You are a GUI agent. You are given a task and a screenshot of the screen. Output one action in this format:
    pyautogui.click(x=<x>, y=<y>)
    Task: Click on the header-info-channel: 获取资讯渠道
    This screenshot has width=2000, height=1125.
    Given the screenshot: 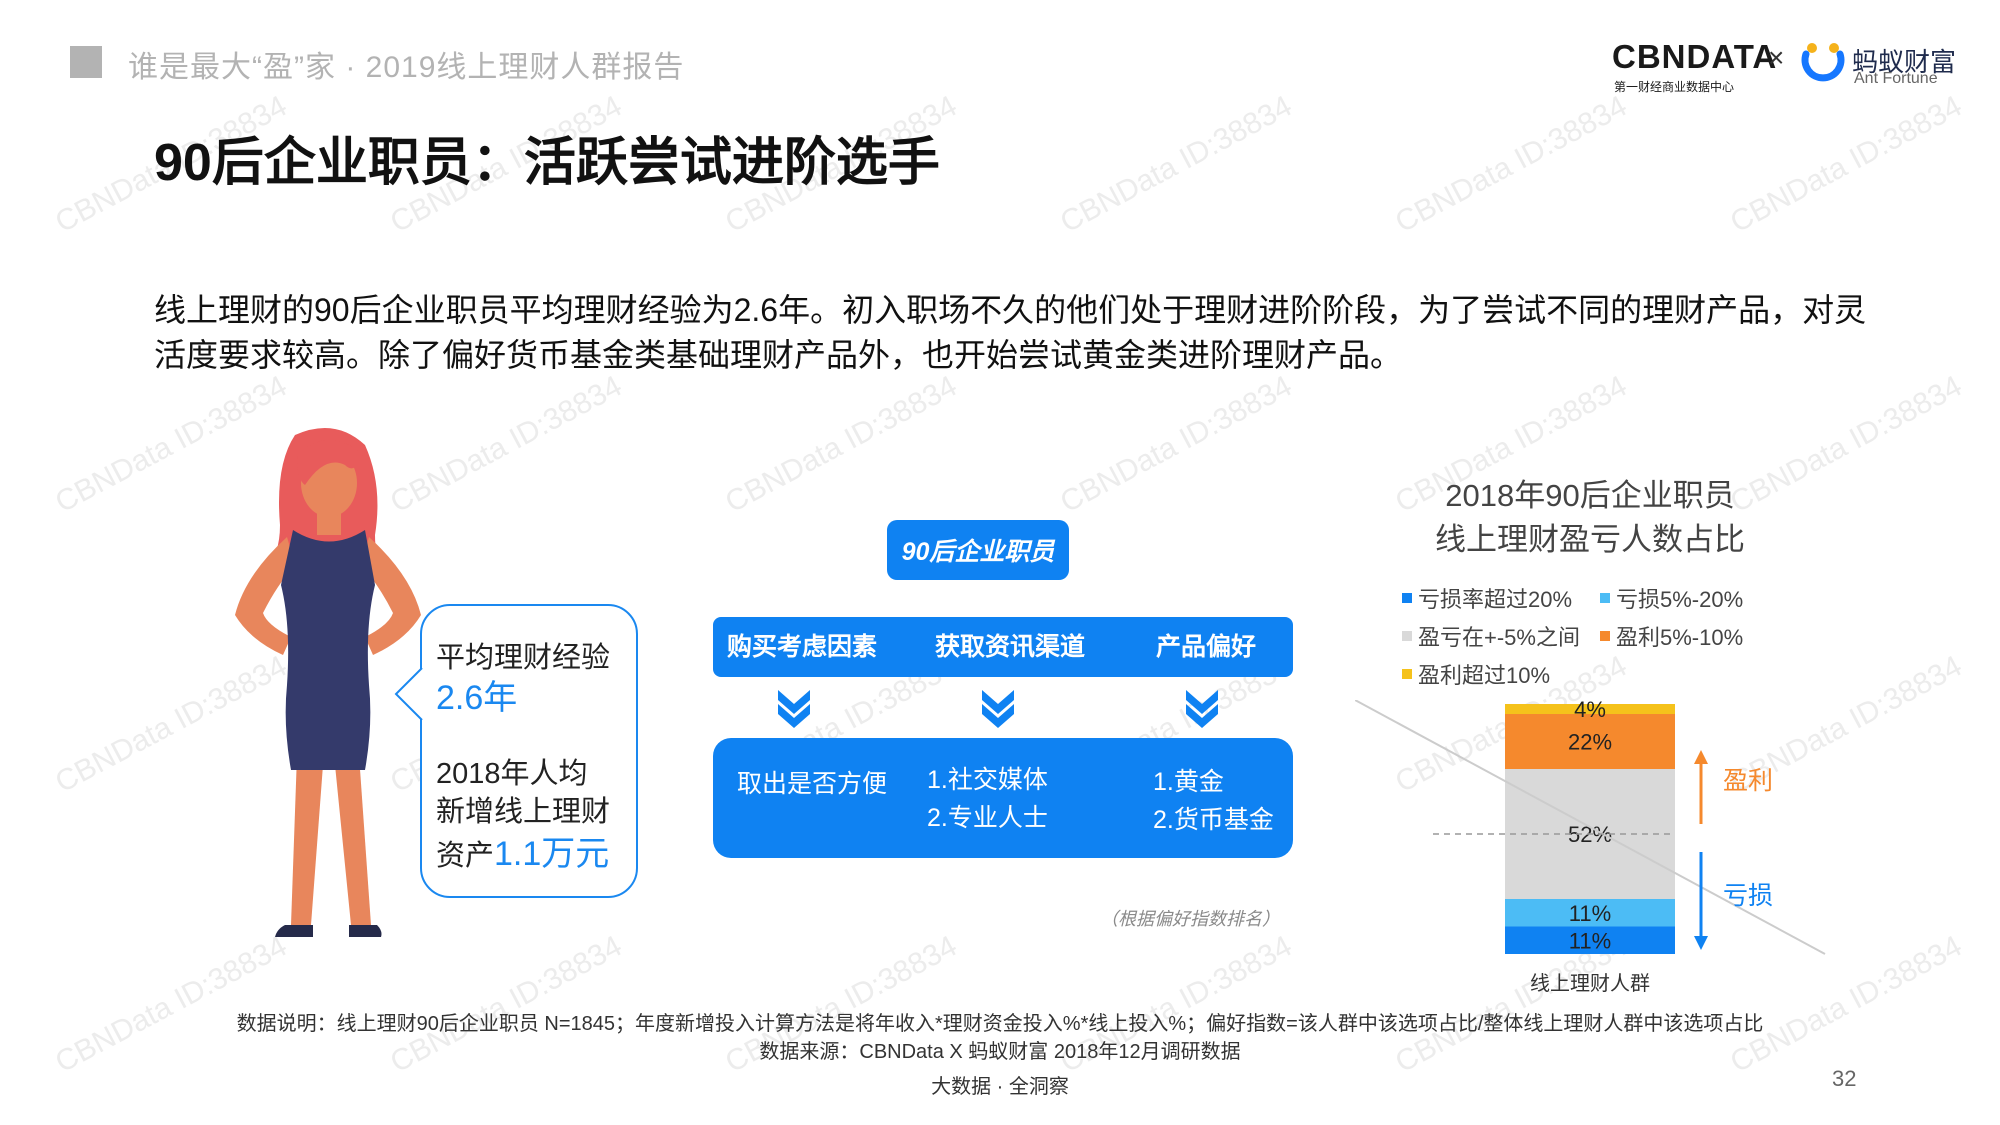 What is the action you would take?
    pyautogui.click(x=1010, y=647)
    